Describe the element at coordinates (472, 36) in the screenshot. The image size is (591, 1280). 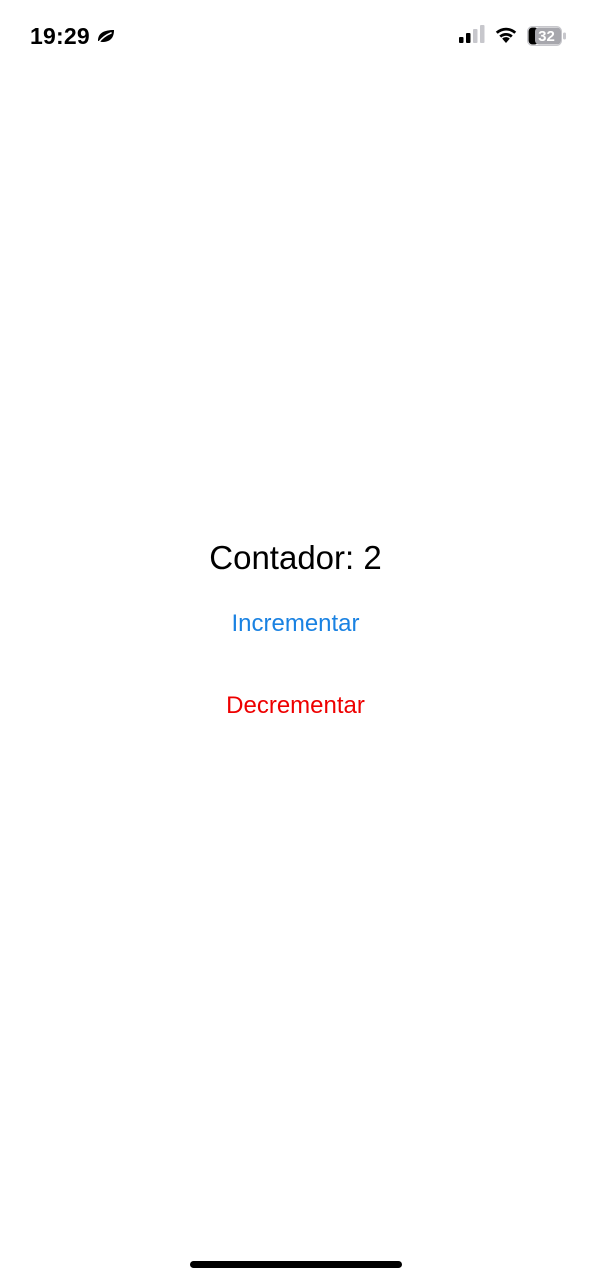
I see `cellular-signal-icon` at that location.